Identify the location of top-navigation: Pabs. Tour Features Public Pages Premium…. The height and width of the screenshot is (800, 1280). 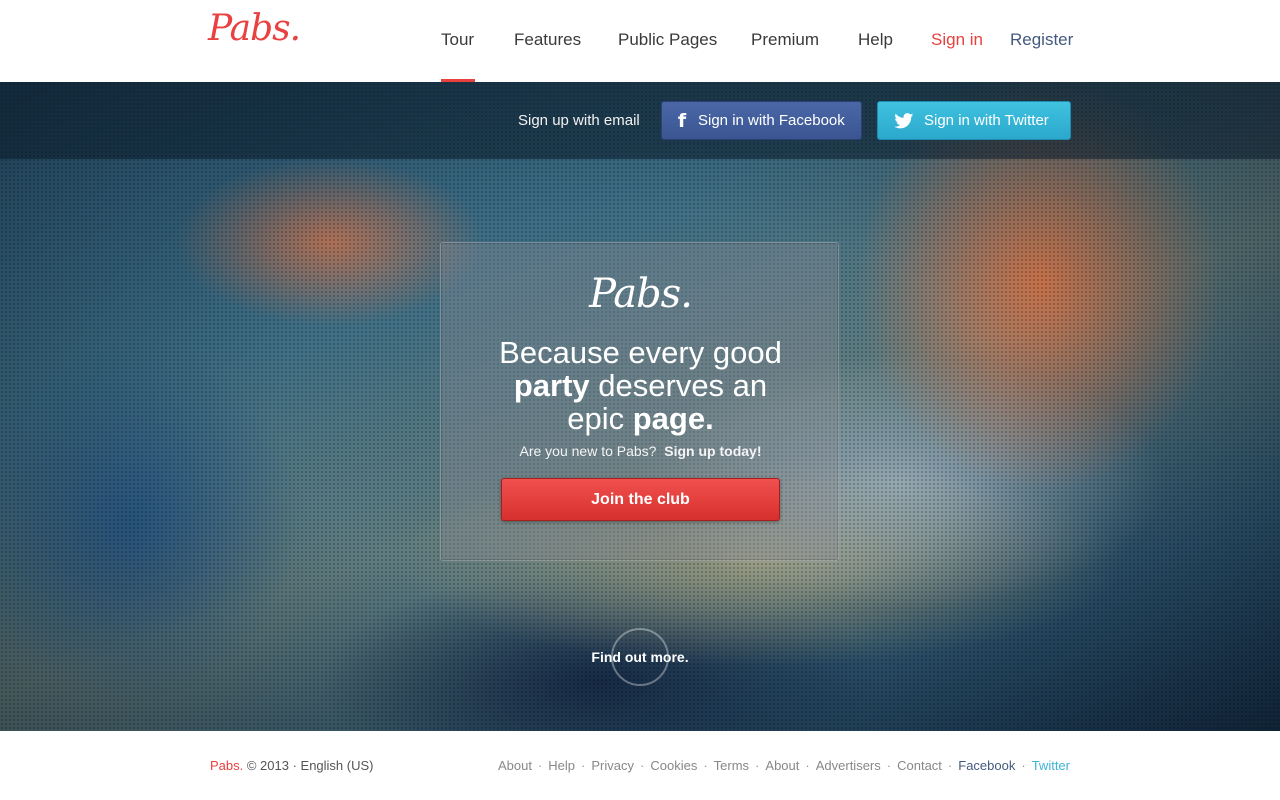
(640, 41).